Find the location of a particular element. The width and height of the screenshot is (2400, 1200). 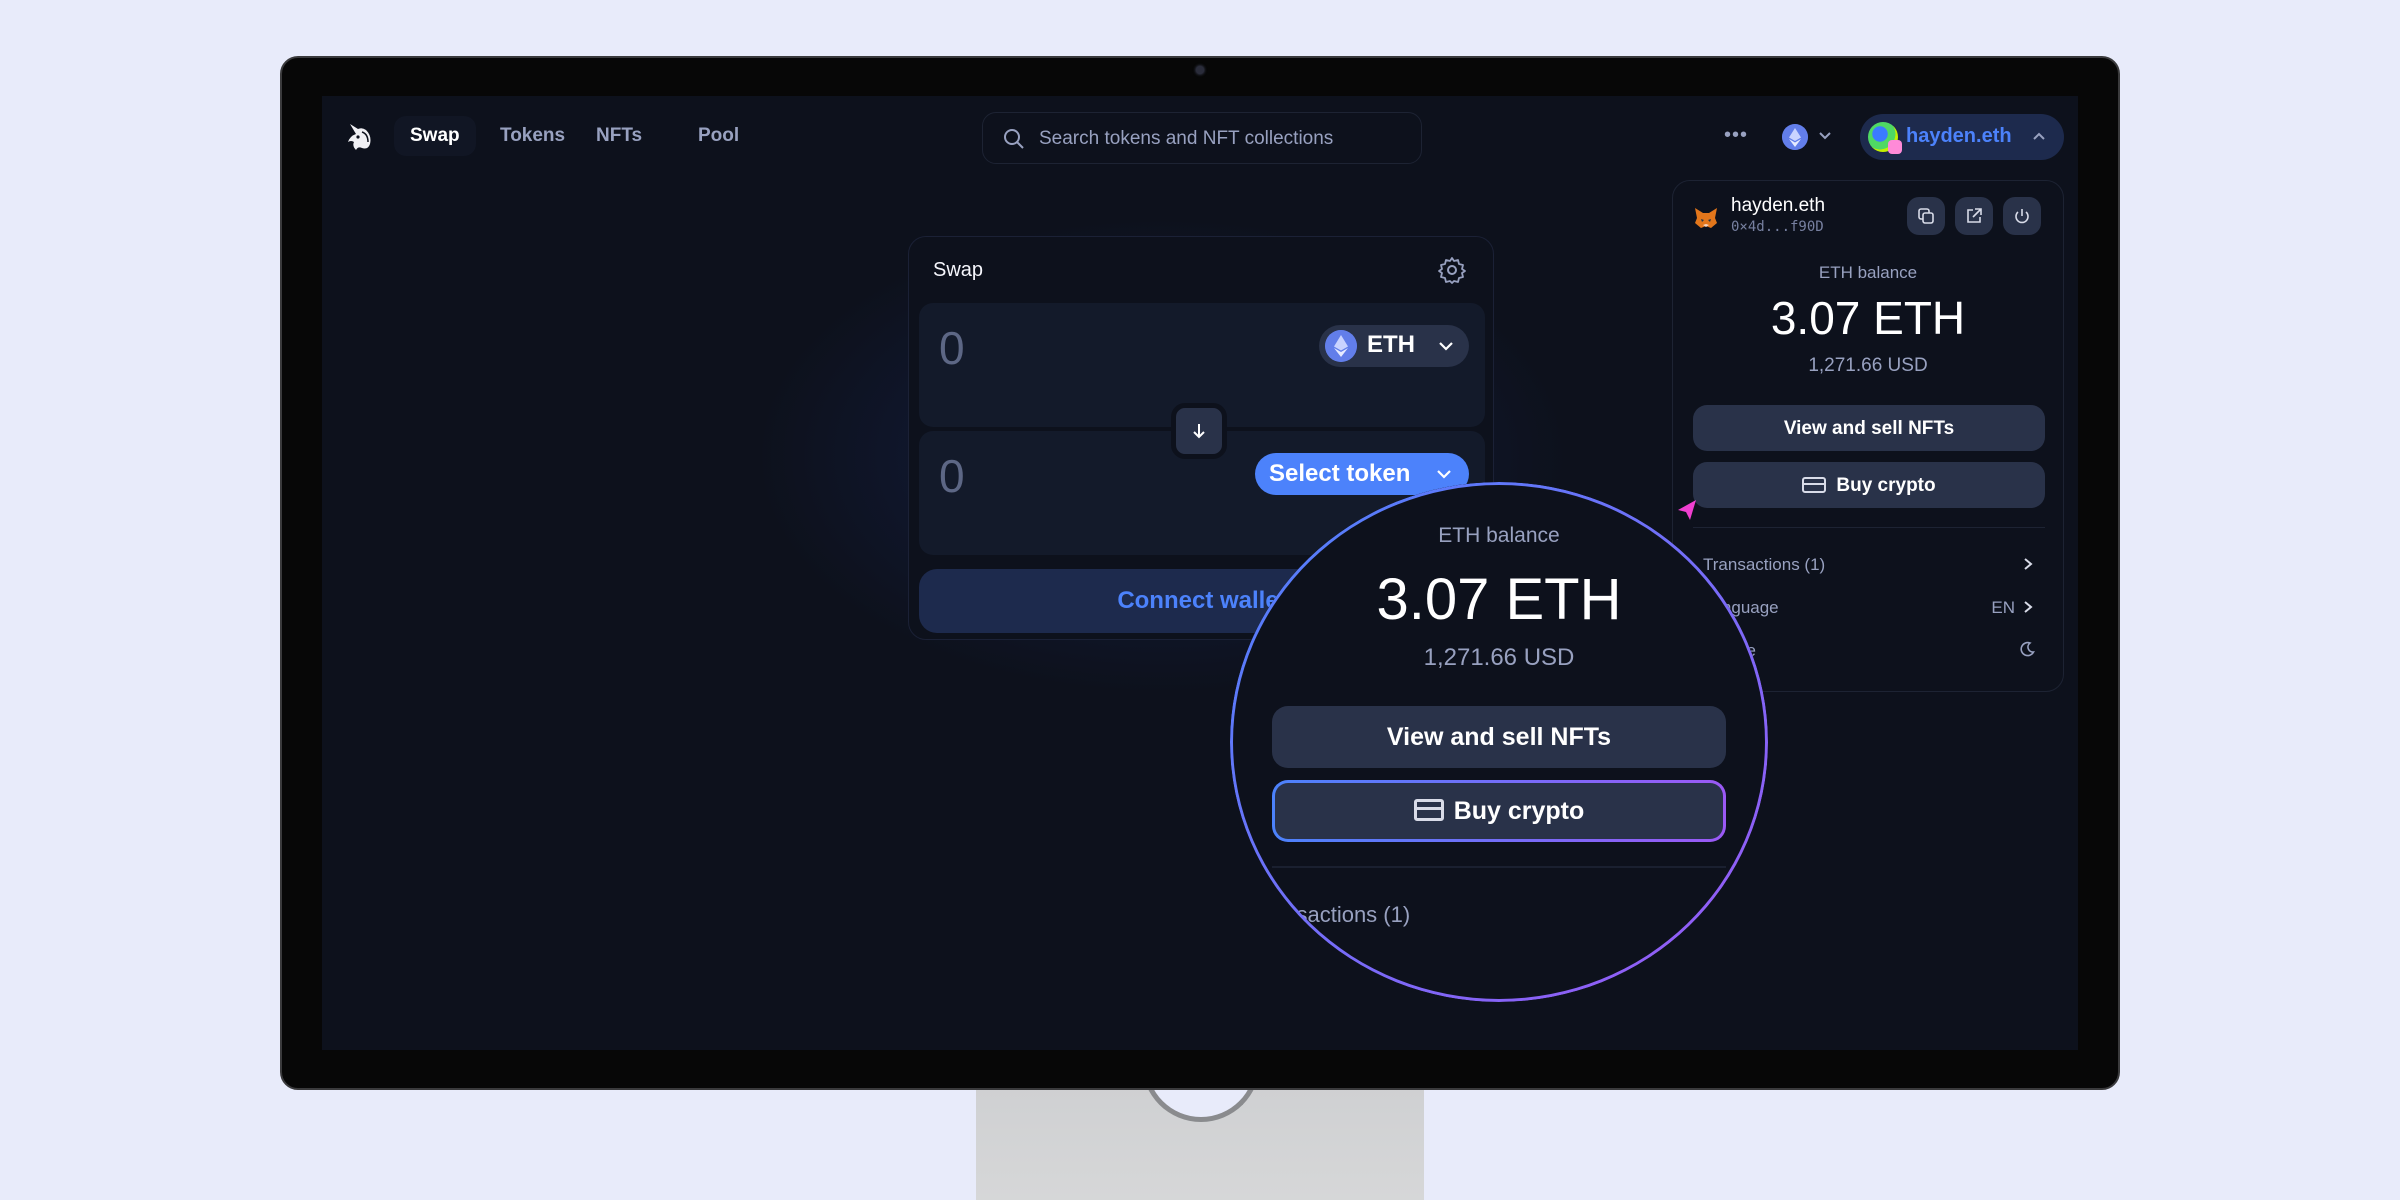

search-input: Search tokens and NFT collections is located at coordinates (1202, 138).